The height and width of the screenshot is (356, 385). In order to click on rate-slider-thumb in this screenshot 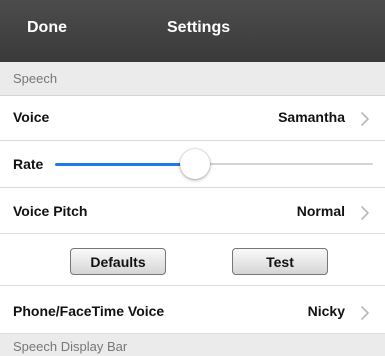, I will do `click(194, 164)`.